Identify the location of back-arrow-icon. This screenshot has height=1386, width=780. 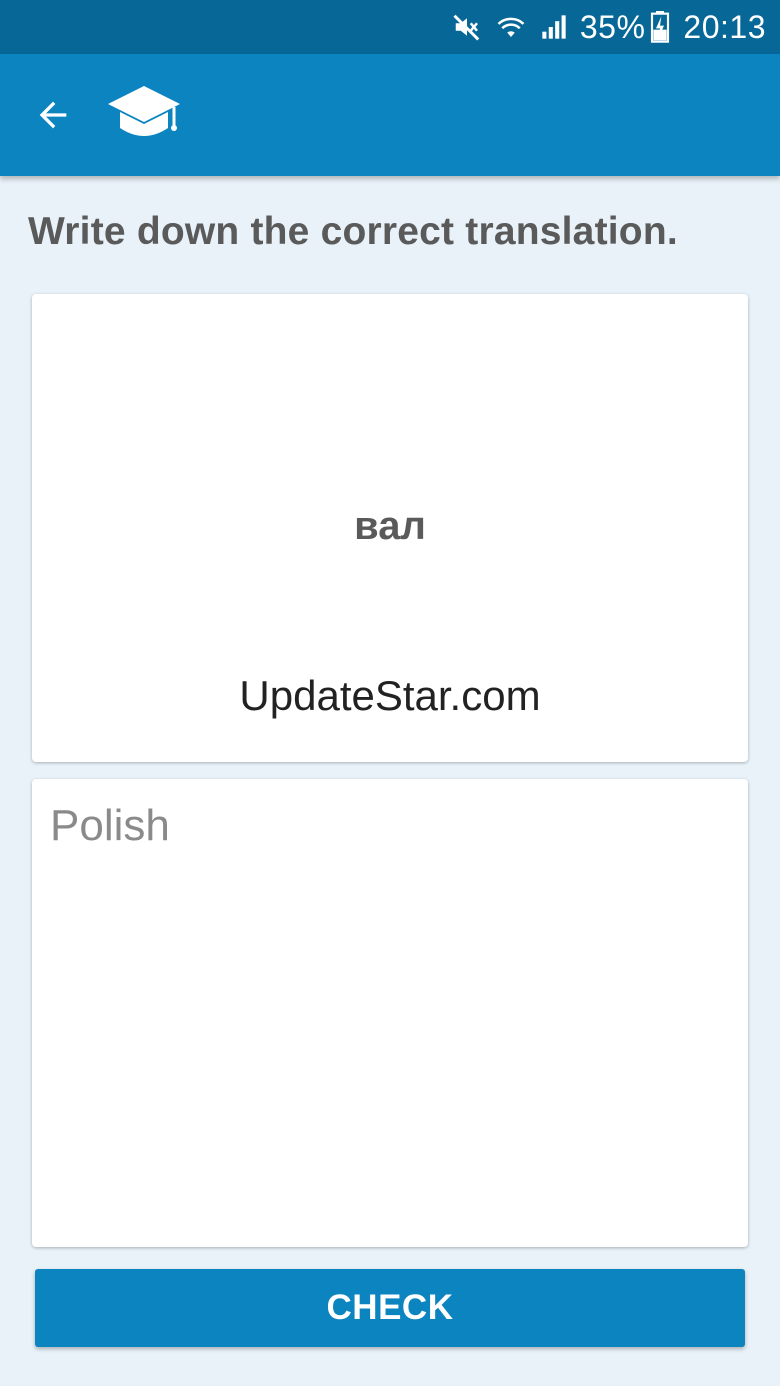
(53, 115).